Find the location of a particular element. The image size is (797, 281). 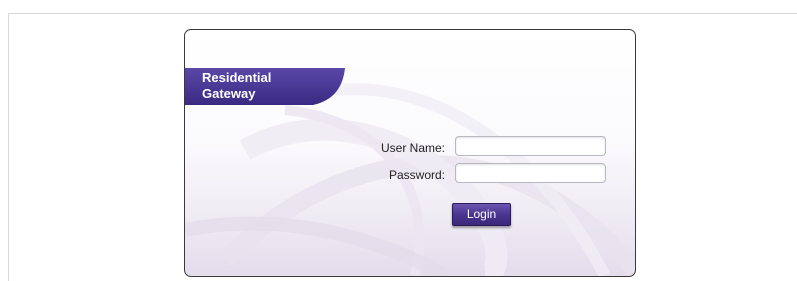

username-label: User Name: is located at coordinates (412, 148).